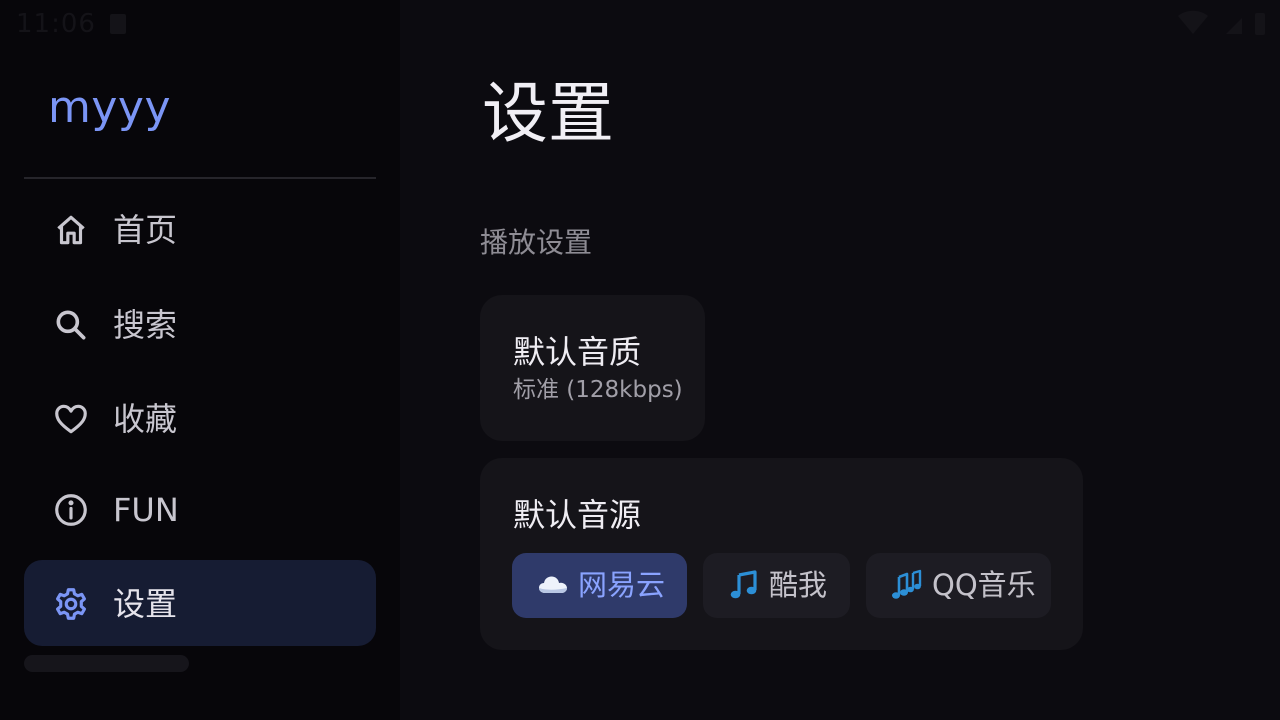  Describe the element at coordinates (743, 584) in the screenshot. I see `music-note-icon` at that location.